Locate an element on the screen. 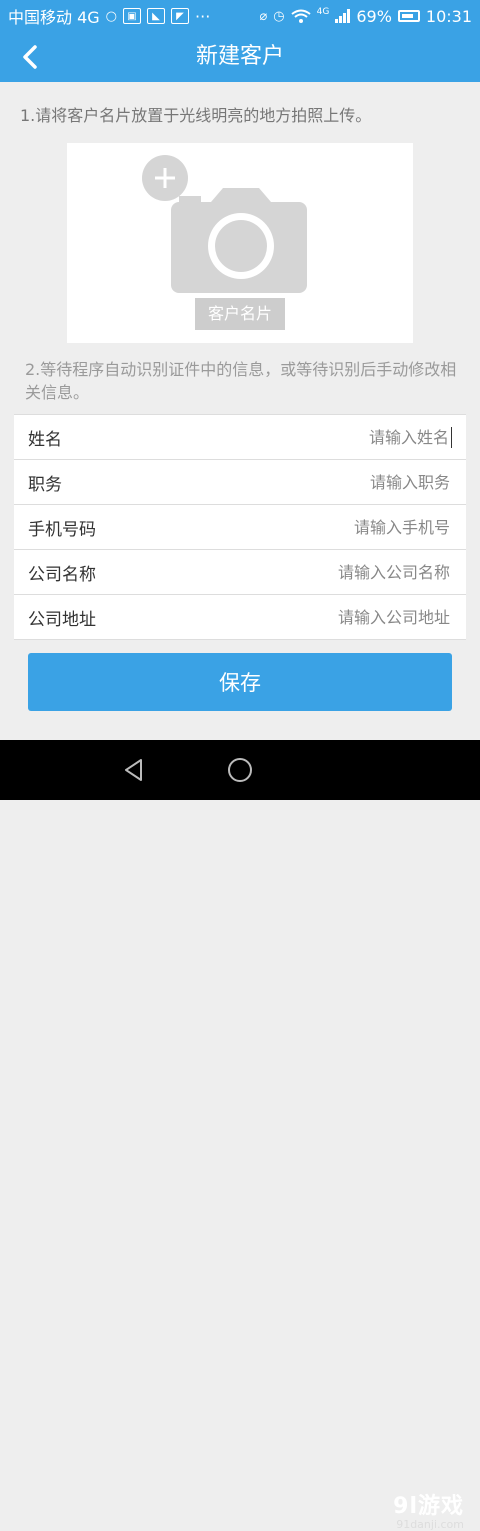  business-card-upload: 客户名片 is located at coordinates (240, 243).